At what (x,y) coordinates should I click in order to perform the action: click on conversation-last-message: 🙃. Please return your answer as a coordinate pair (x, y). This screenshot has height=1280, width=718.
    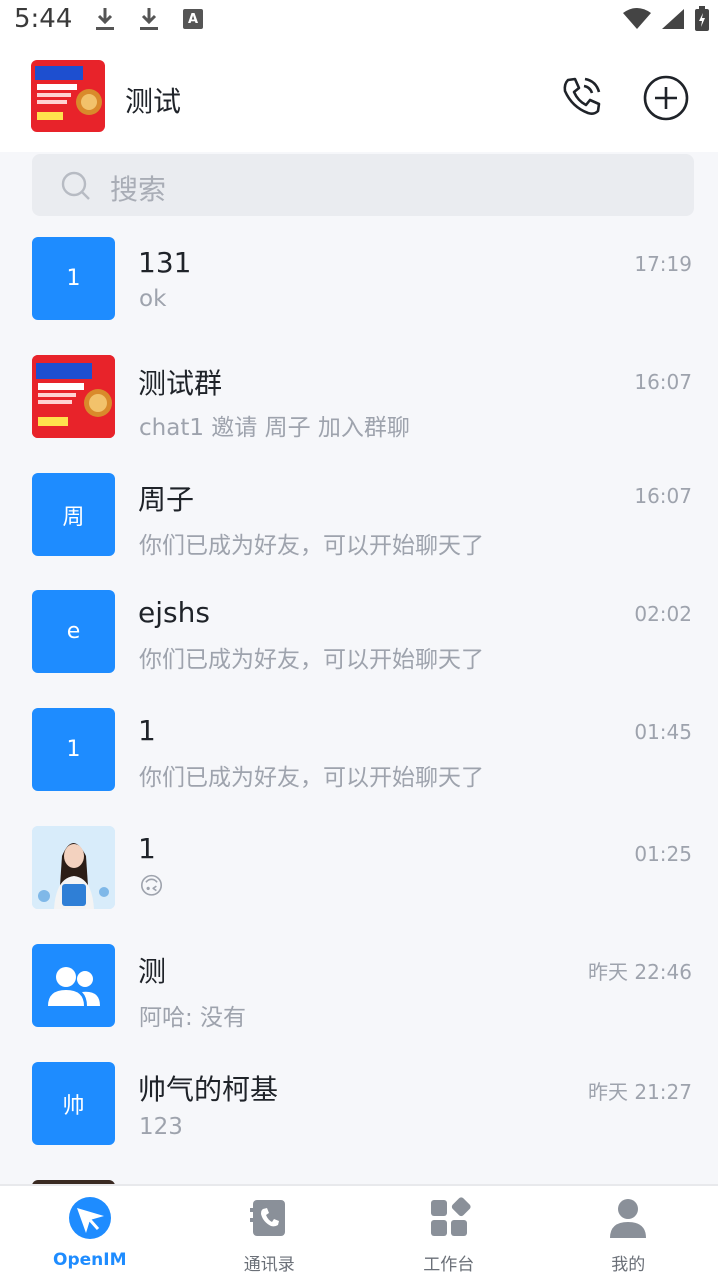
    Looking at the image, I should click on (152, 886).